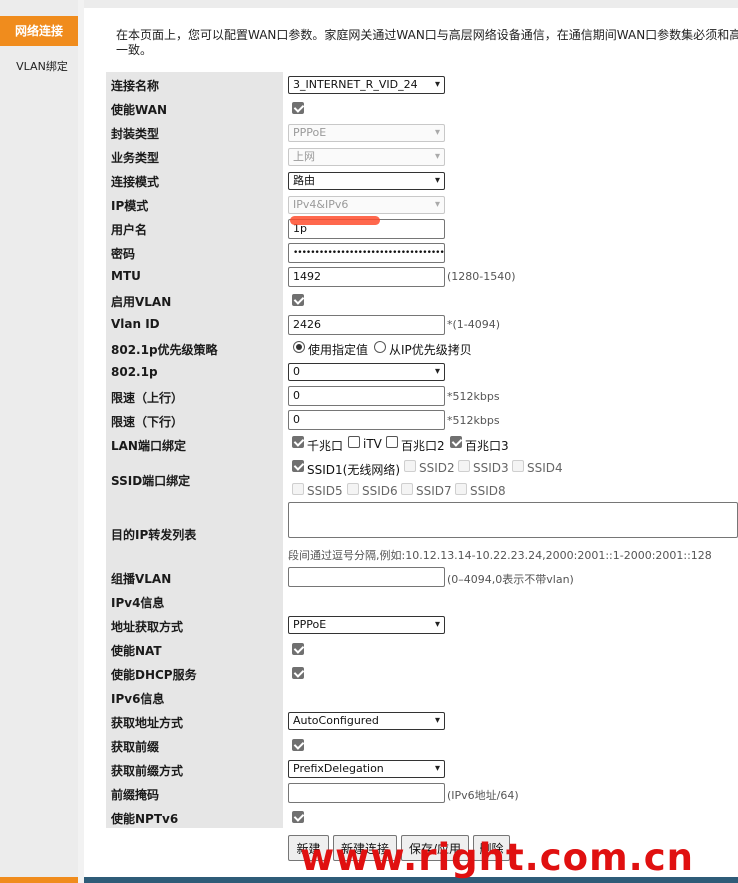  Describe the element at coordinates (298, 466) in the screenshot. I see `ssid-1-checkbox` at that location.